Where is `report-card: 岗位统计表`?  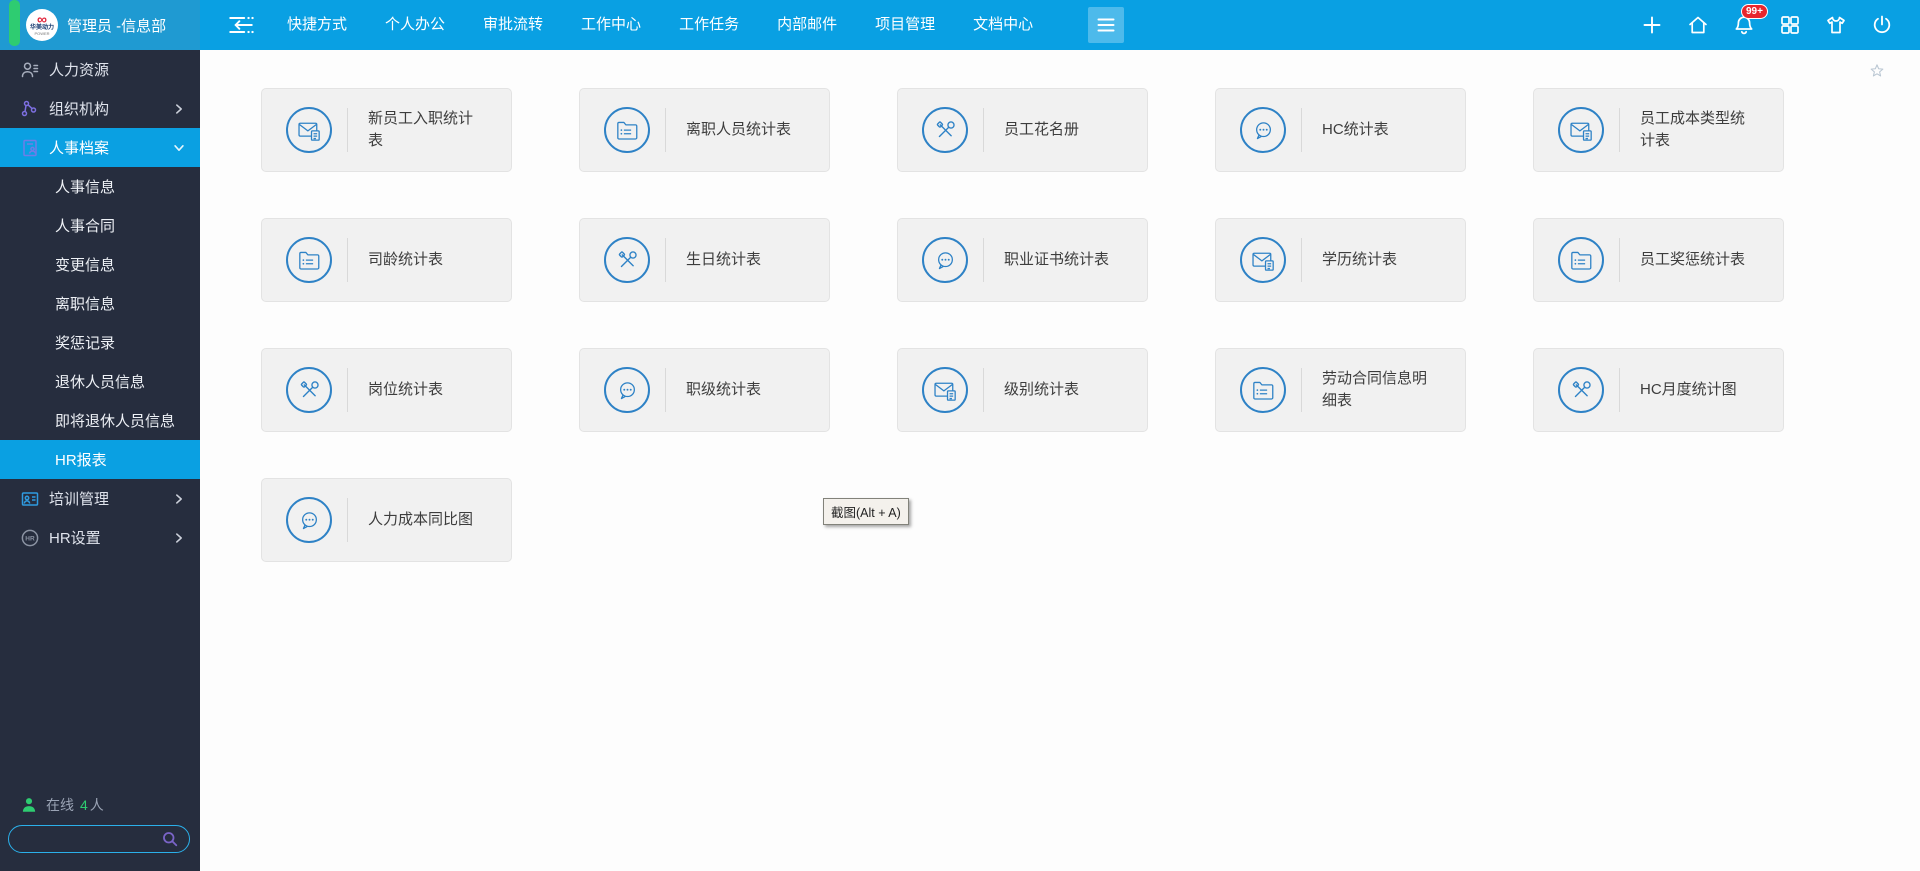 report-card: 岗位统计表 is located at coordinates (386, 390).